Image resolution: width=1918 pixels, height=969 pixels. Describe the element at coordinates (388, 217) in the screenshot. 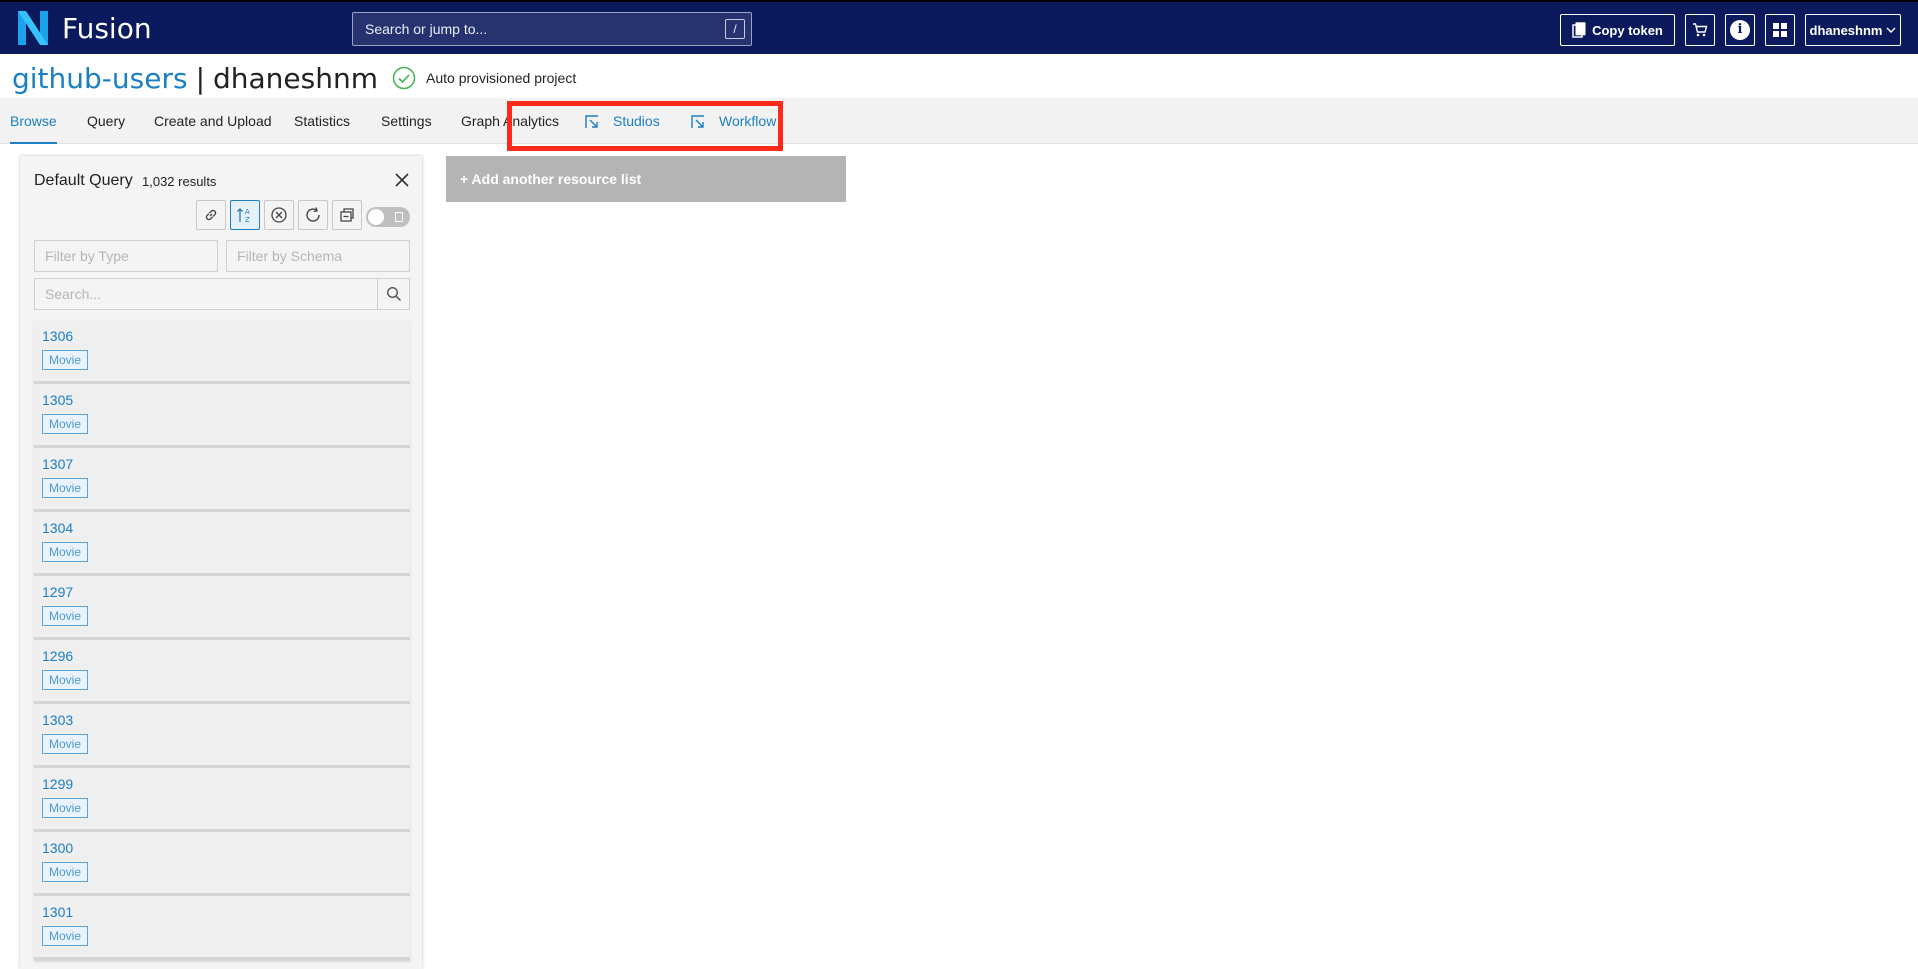

I see `view-toggle-switch` at that location.